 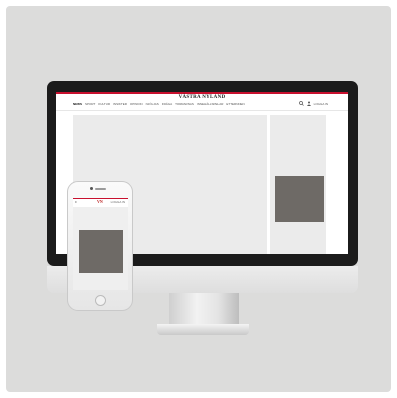 What do you see at coordinates (104, 104) in the screenshot?
I see `nav-item: KULTUR` at bounding box center [104, 104].